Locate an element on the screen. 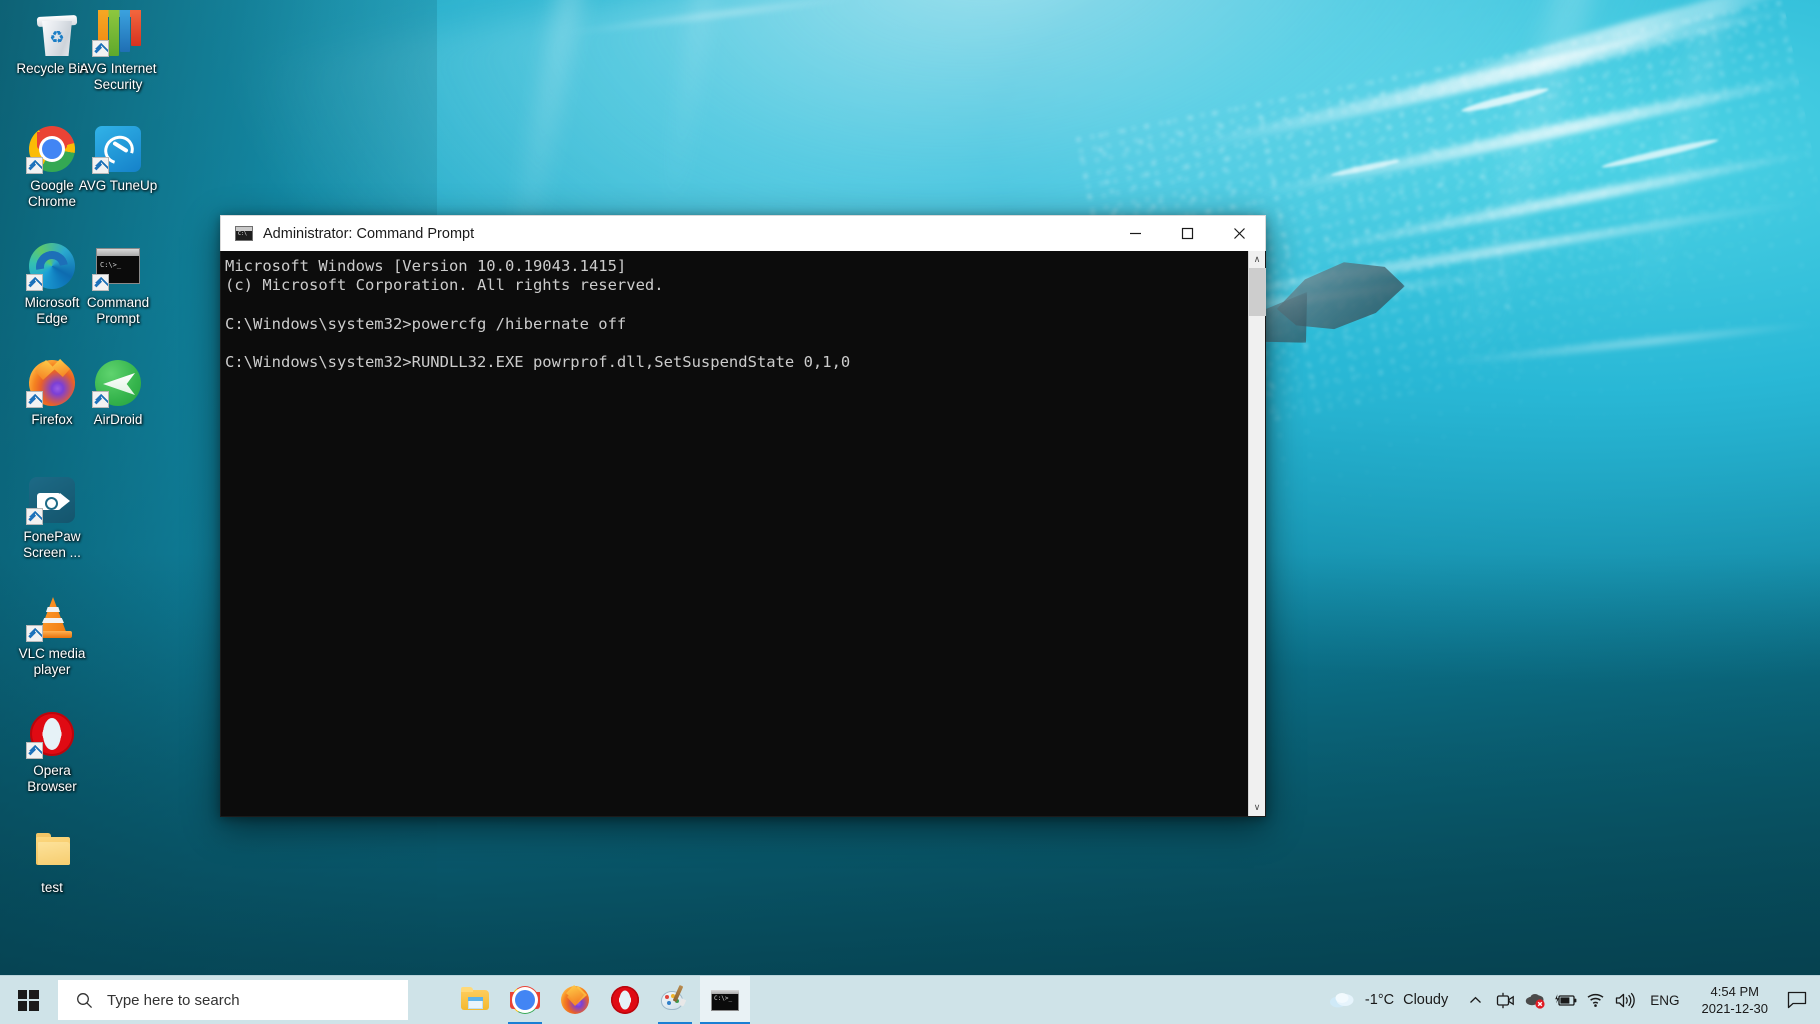 The image size is (1820, 1024). webcam-tray-icon is located at coordinates (1505, 1000).